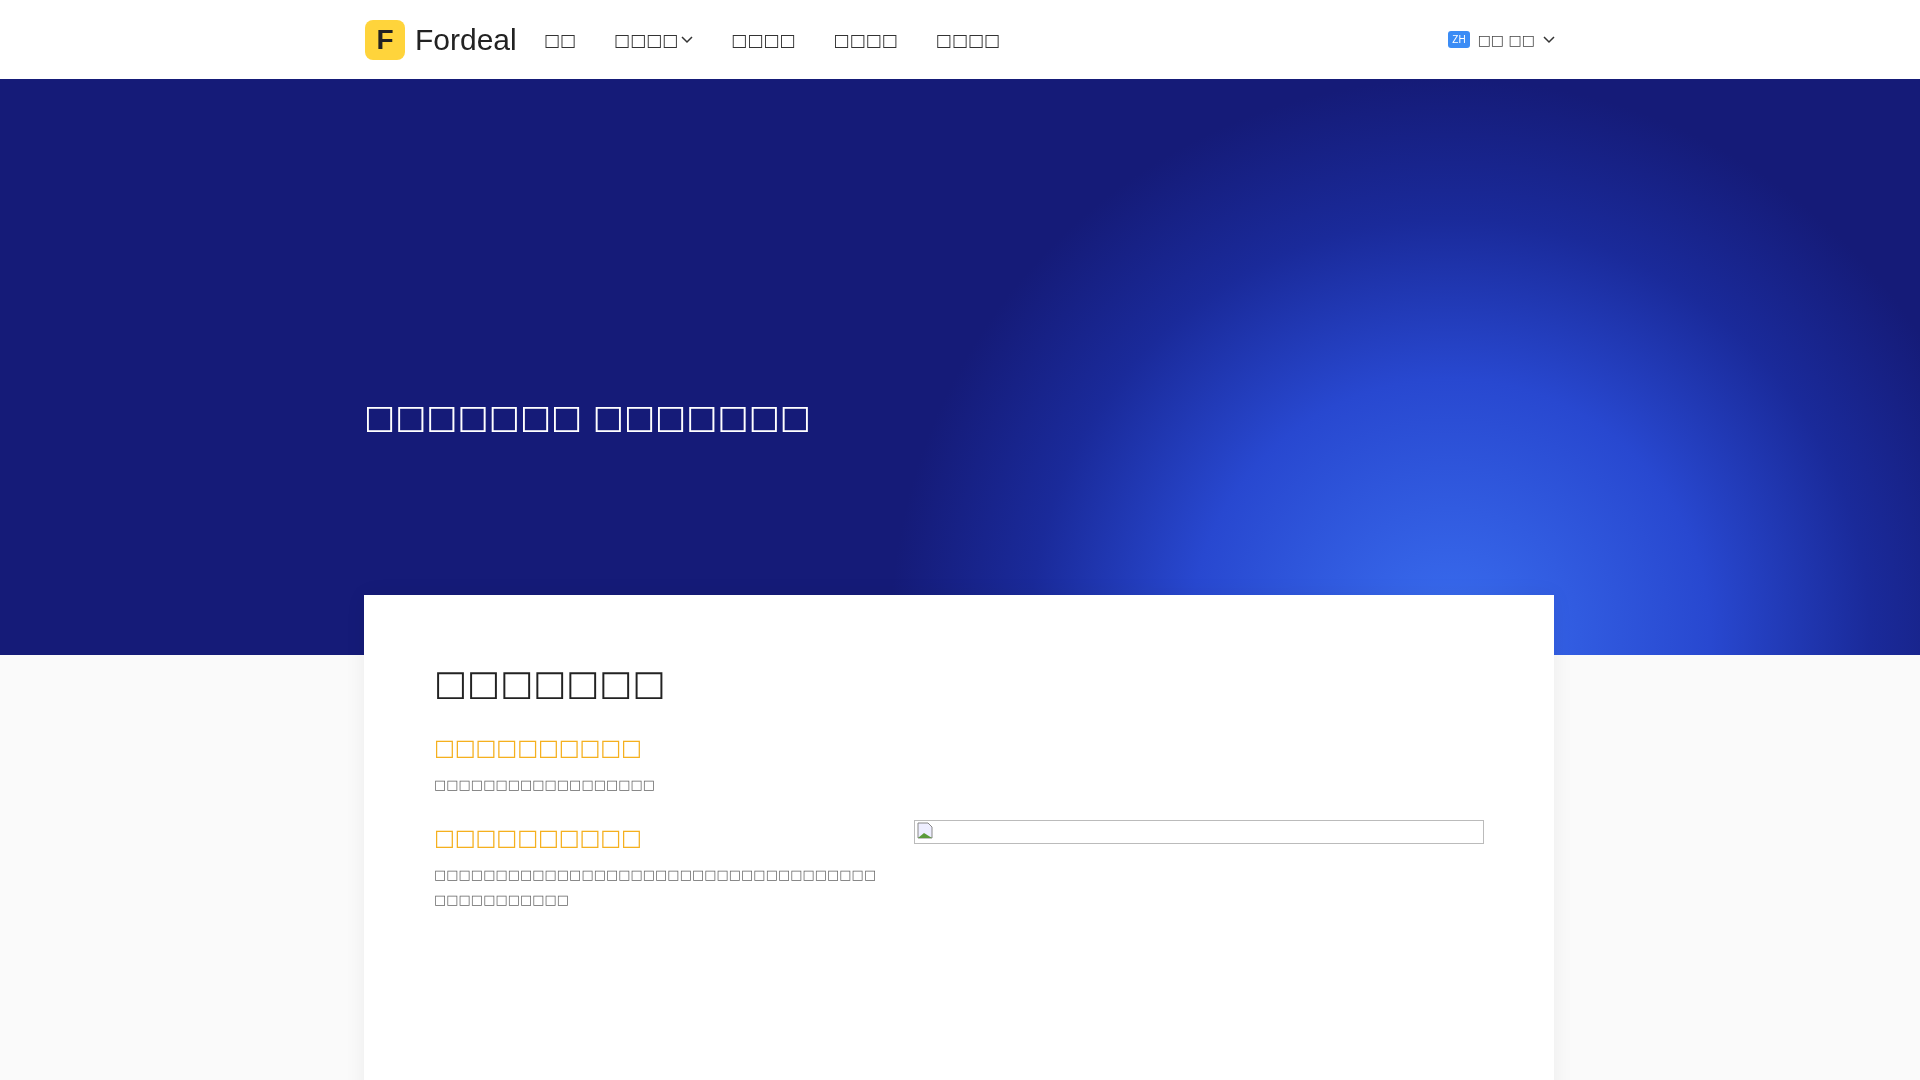 The image size is (1920, 1080). Describe the element at coordinates (466, 39) in the screenshot. I see `logo-text: Fordeal` at that location.